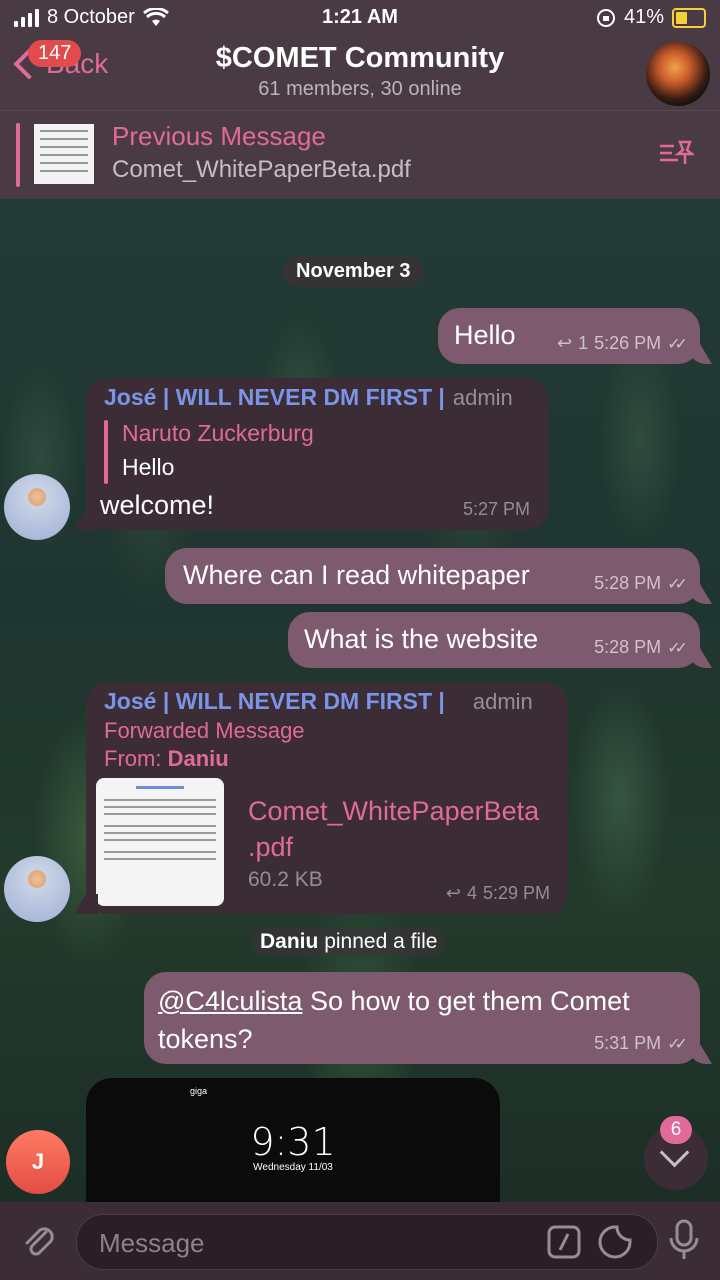 The image size is (720, 1280). I want to click on date-separator: November 3, so click(353, 271).